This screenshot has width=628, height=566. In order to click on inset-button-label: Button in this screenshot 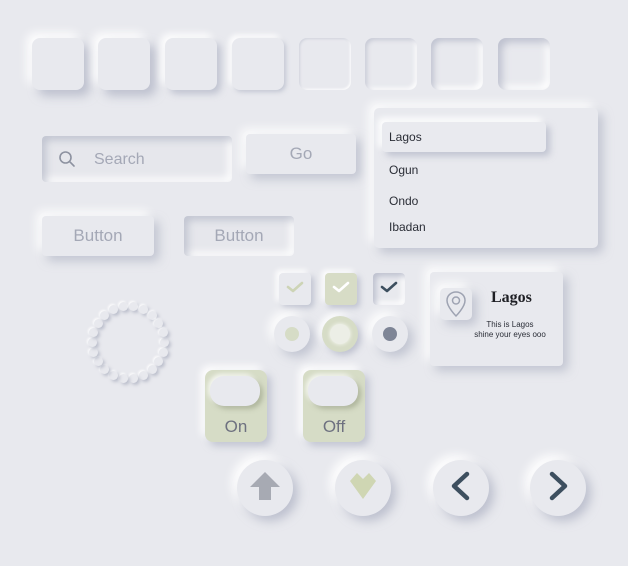, I will do `click(239, 235)`.